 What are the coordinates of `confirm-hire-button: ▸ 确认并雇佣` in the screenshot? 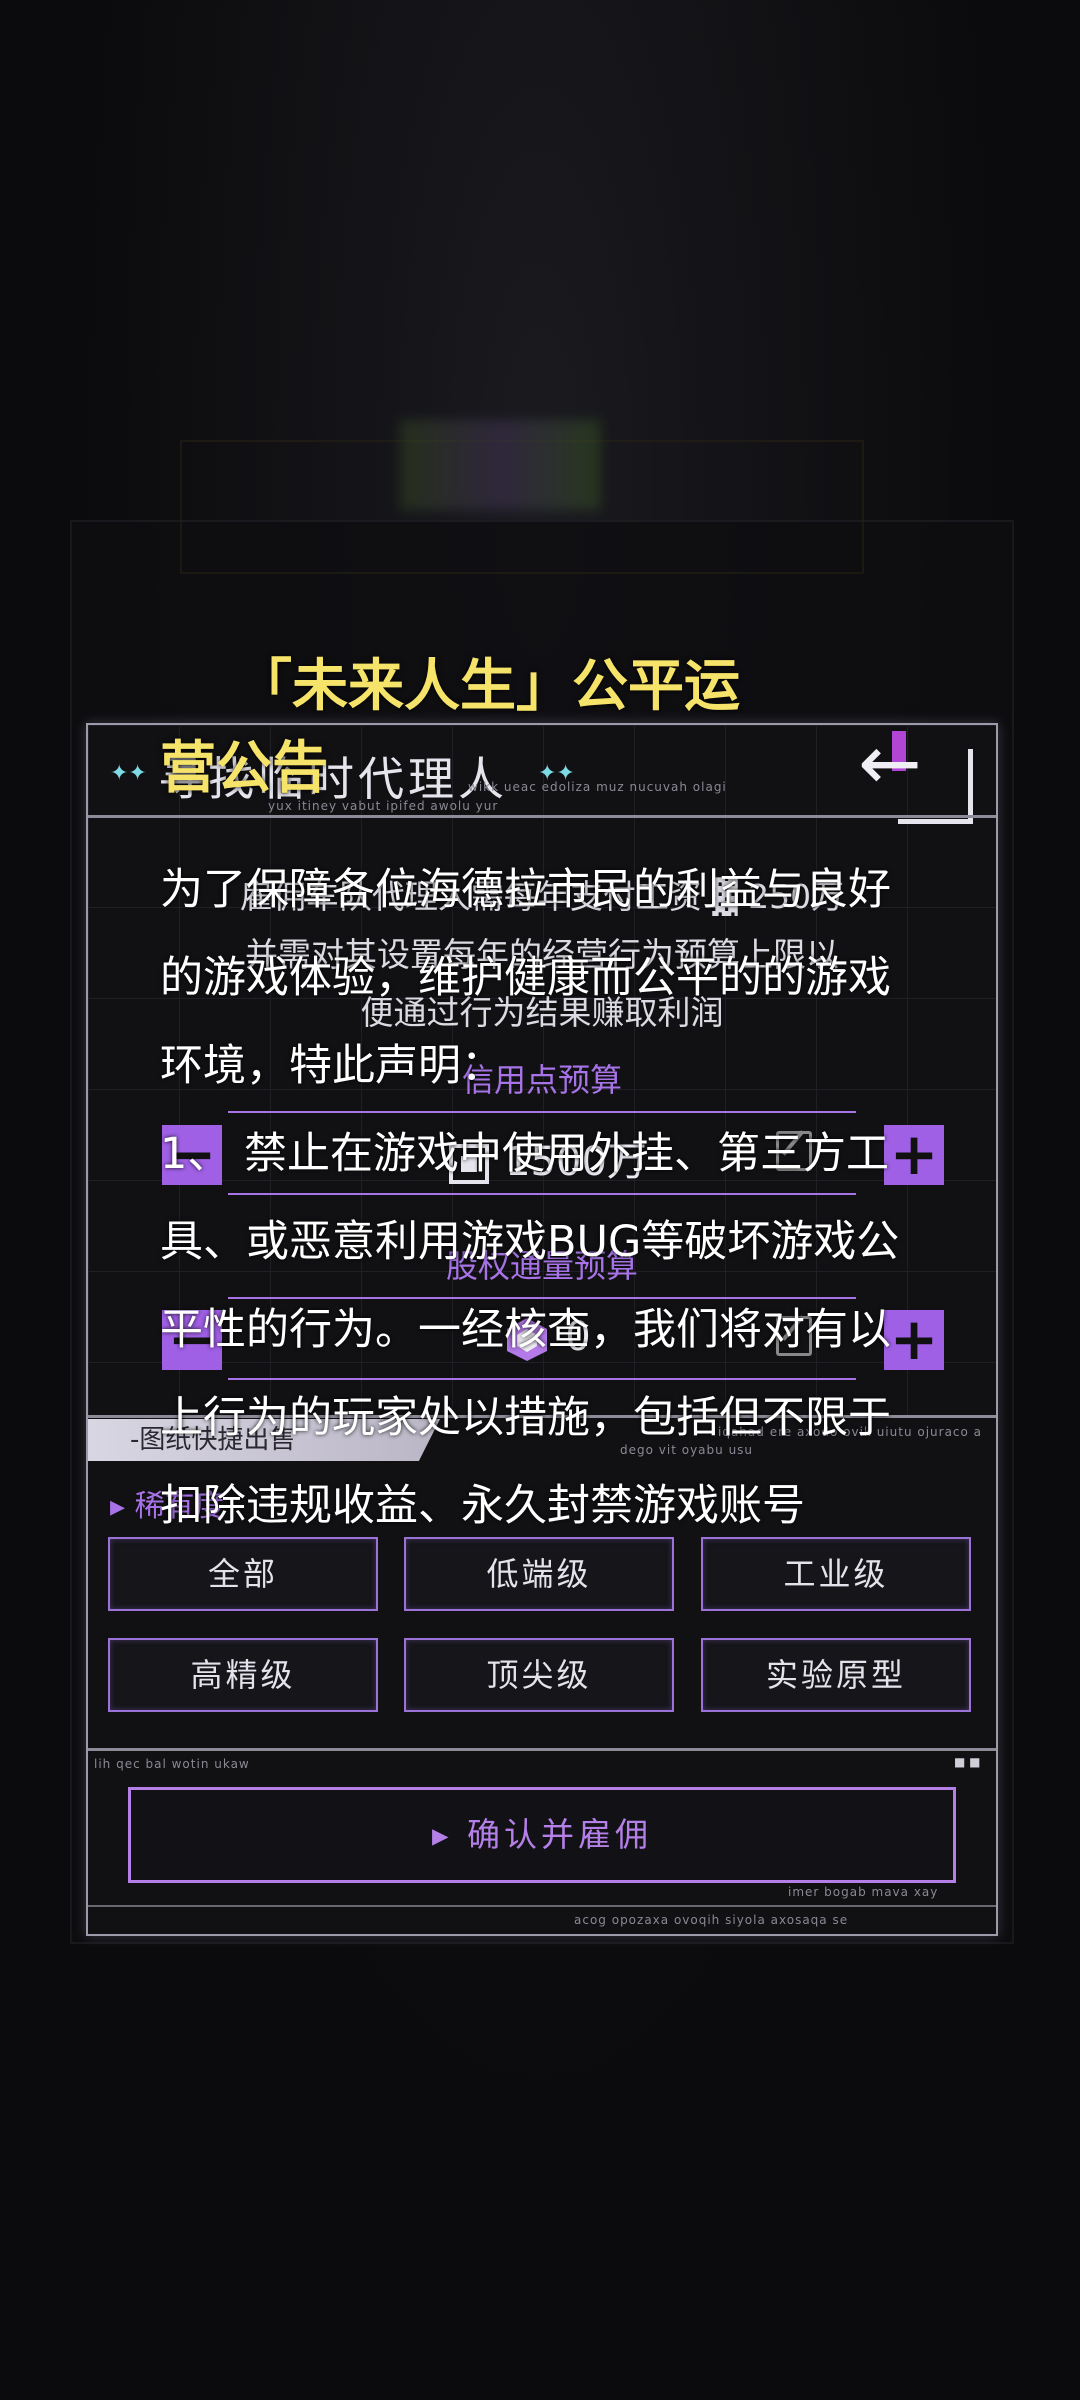 It's located at (542, 1835).